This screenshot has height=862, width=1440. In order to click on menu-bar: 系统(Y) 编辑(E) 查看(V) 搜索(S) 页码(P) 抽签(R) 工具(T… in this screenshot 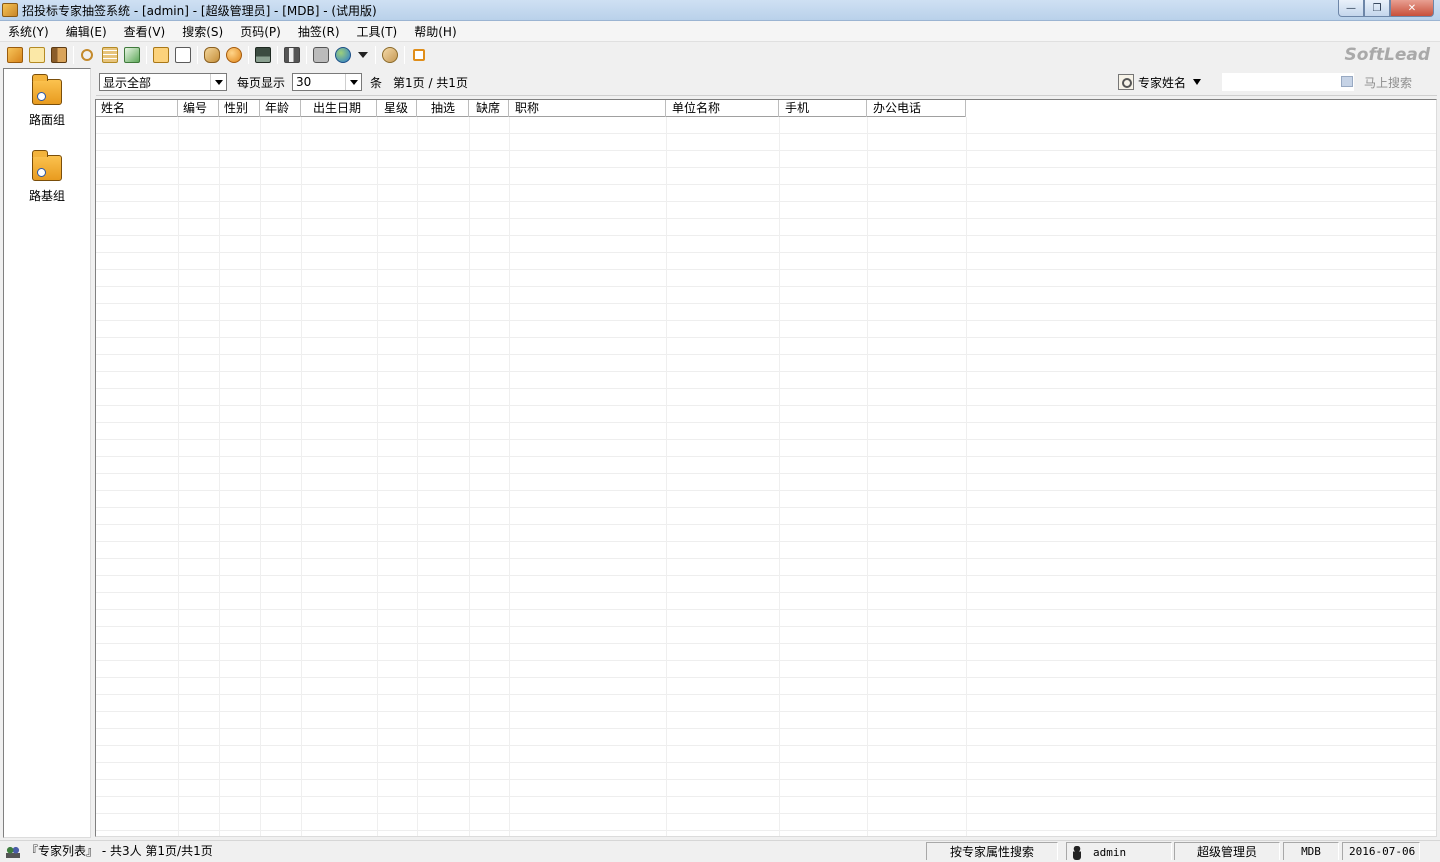, I will do `click(720, 31)`.